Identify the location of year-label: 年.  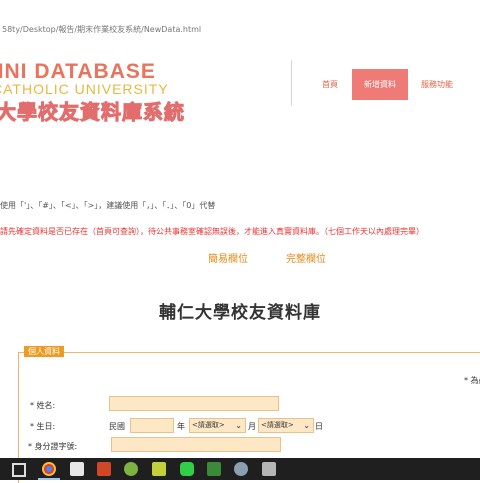
(181, 426).